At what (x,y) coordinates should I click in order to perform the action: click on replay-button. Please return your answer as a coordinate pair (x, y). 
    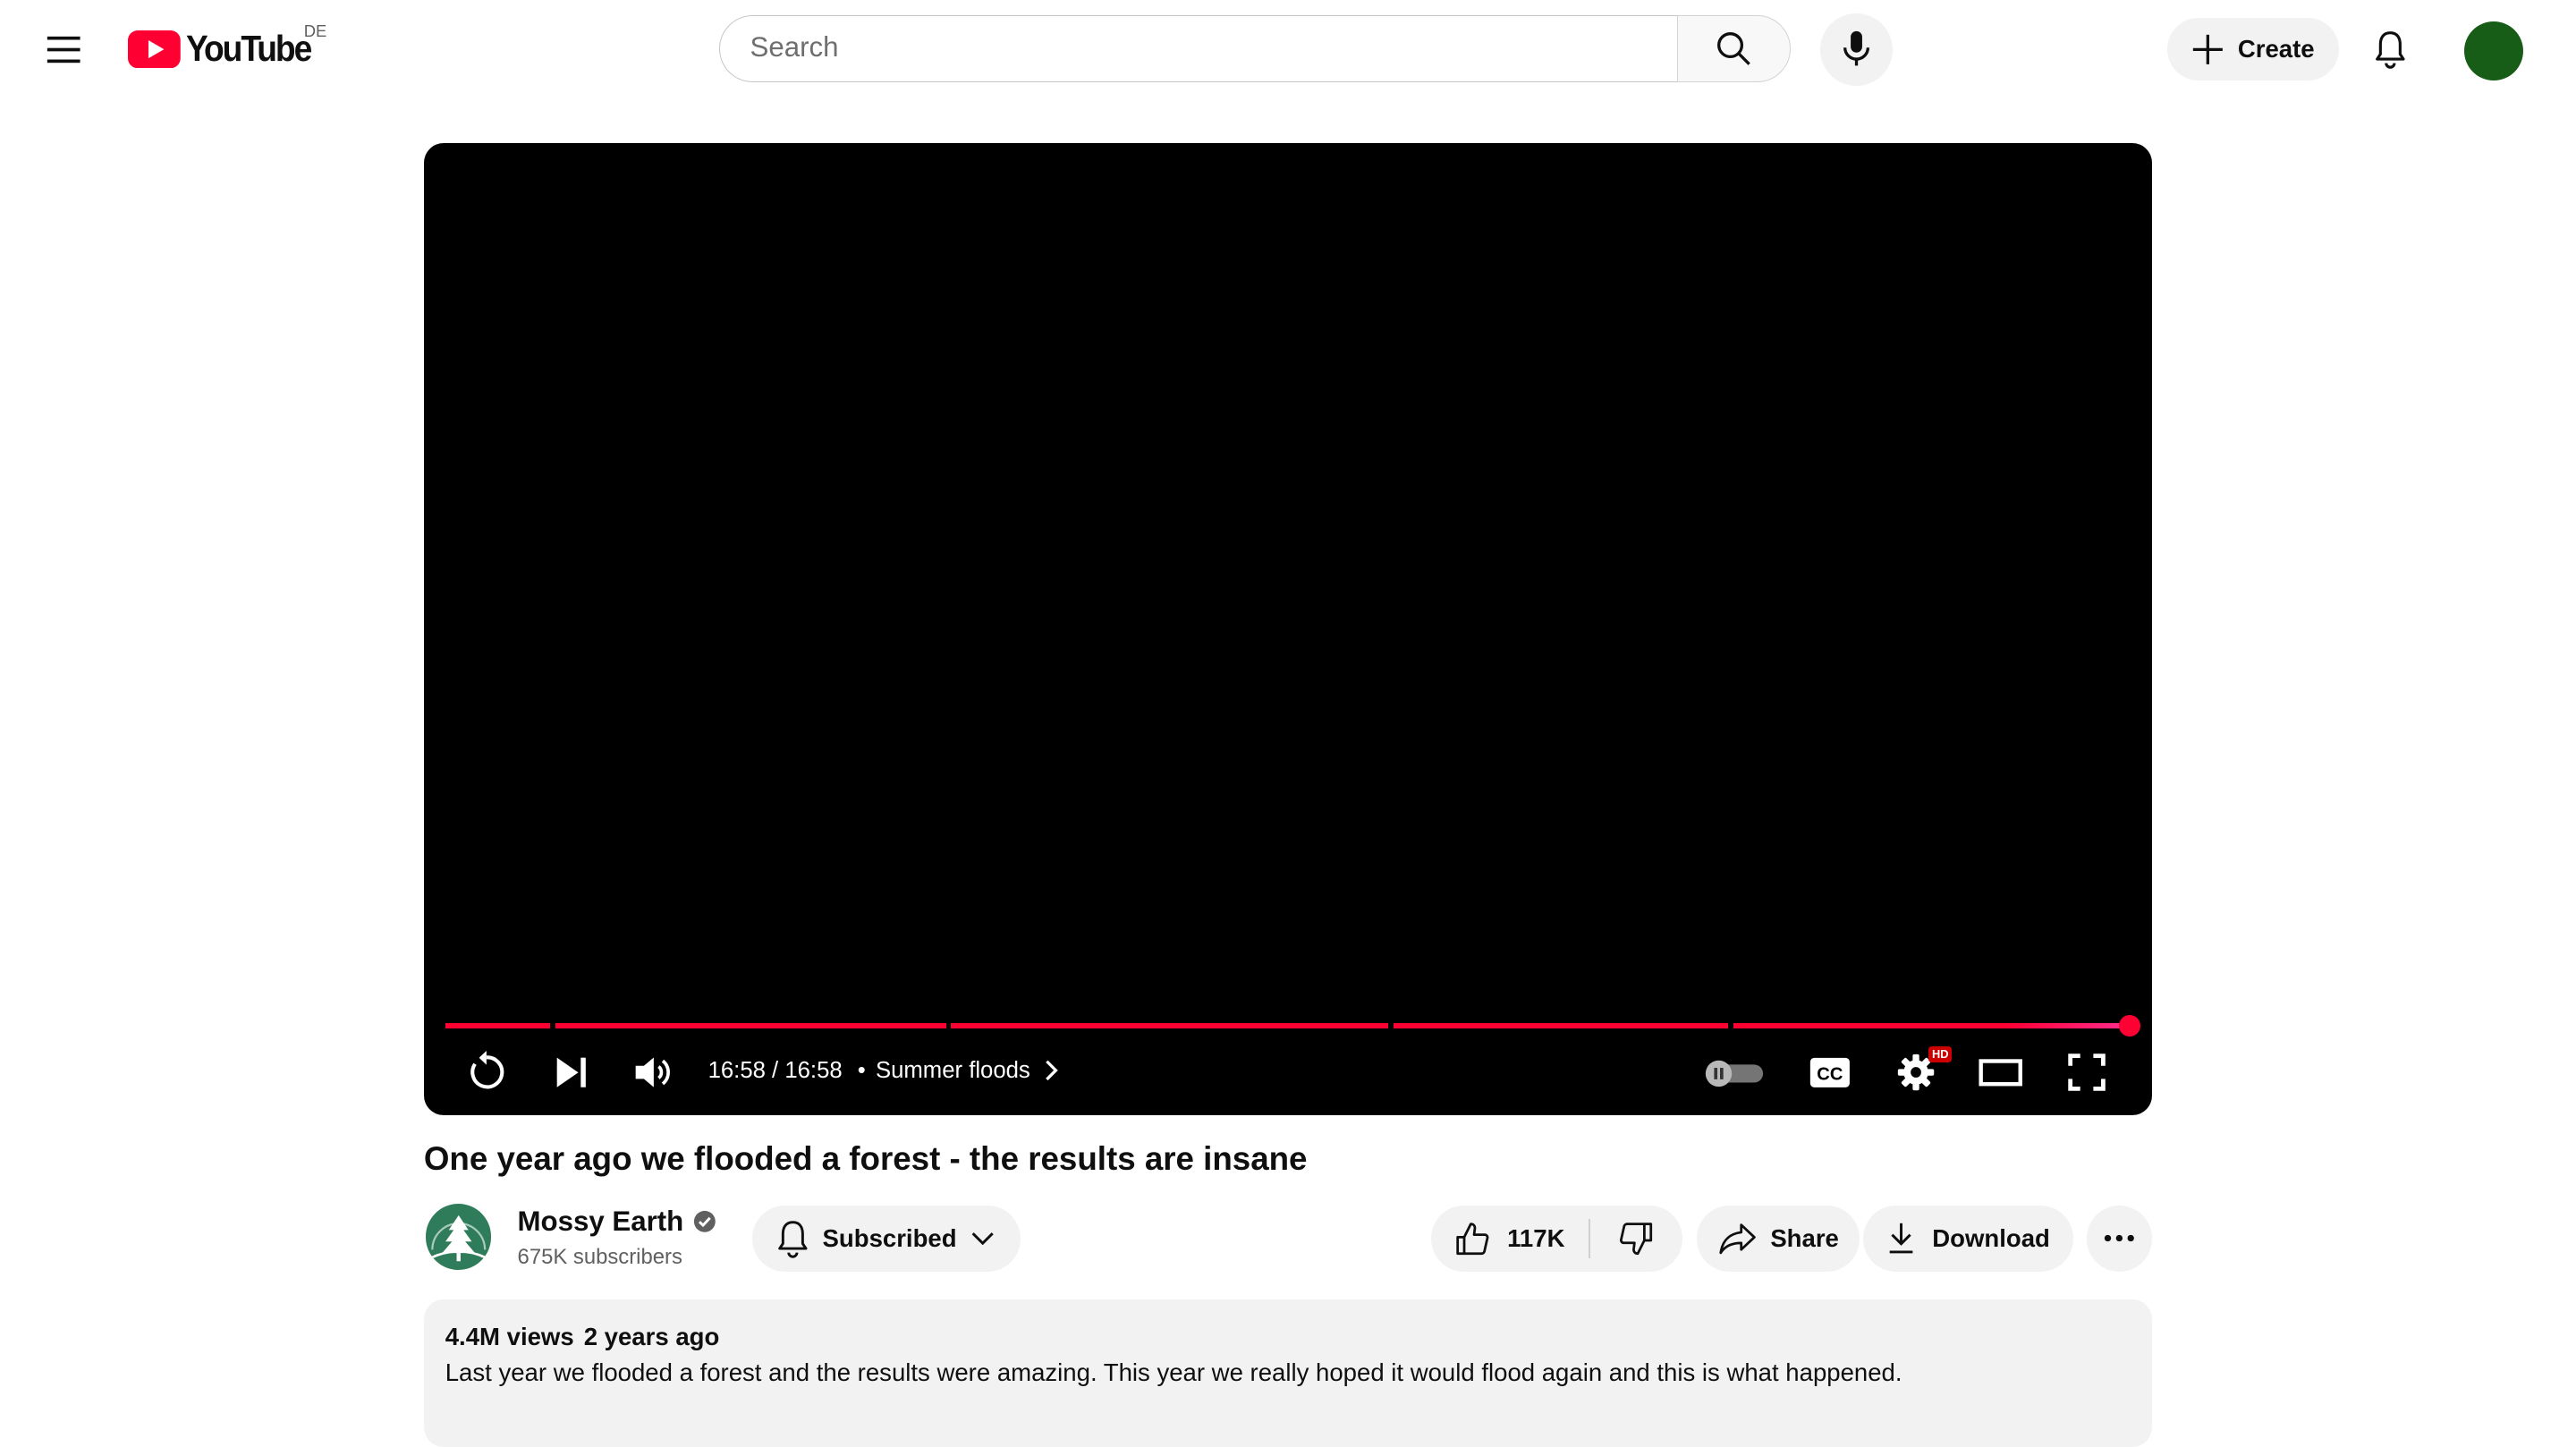
    Looking at the image, I should click on (486, 1072).